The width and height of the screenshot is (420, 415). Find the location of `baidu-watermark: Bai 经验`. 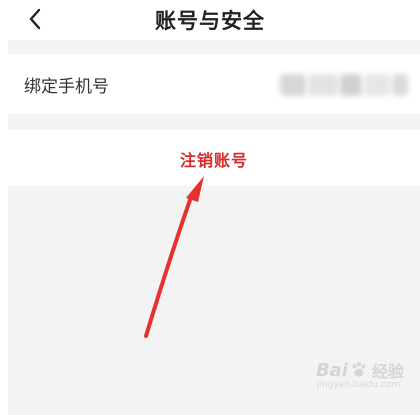

baidu-watermark: Bai 经验 is located at coordinates (359, 370).